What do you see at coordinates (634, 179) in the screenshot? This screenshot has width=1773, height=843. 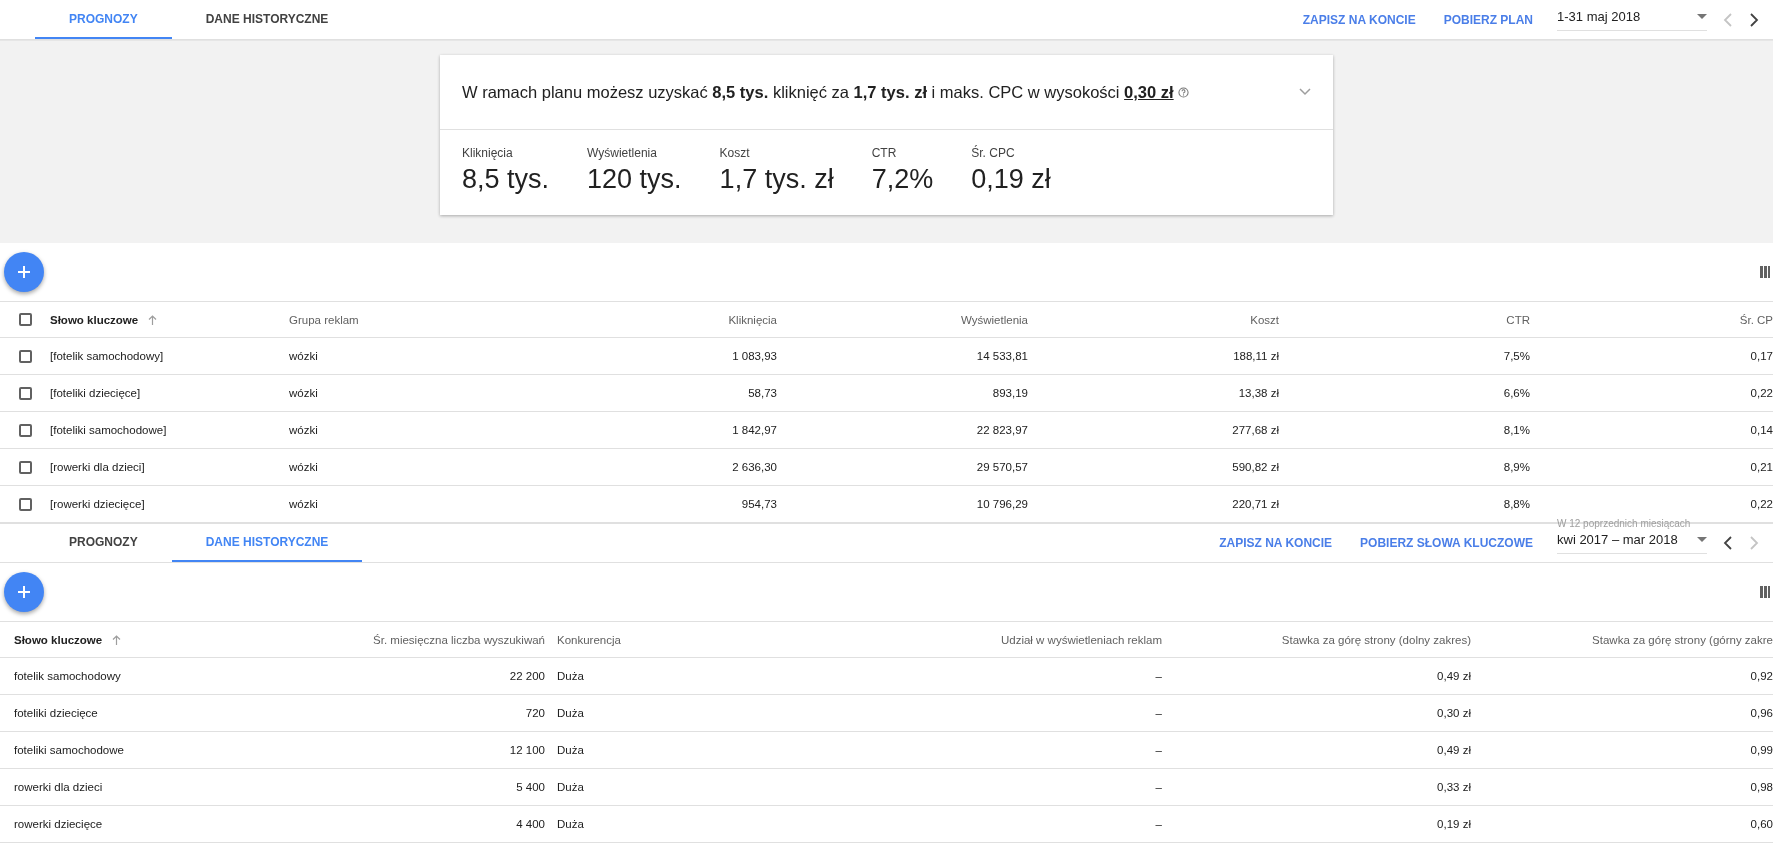 I see `metric-value: 120 tys.` at bounding box center [634, 179].